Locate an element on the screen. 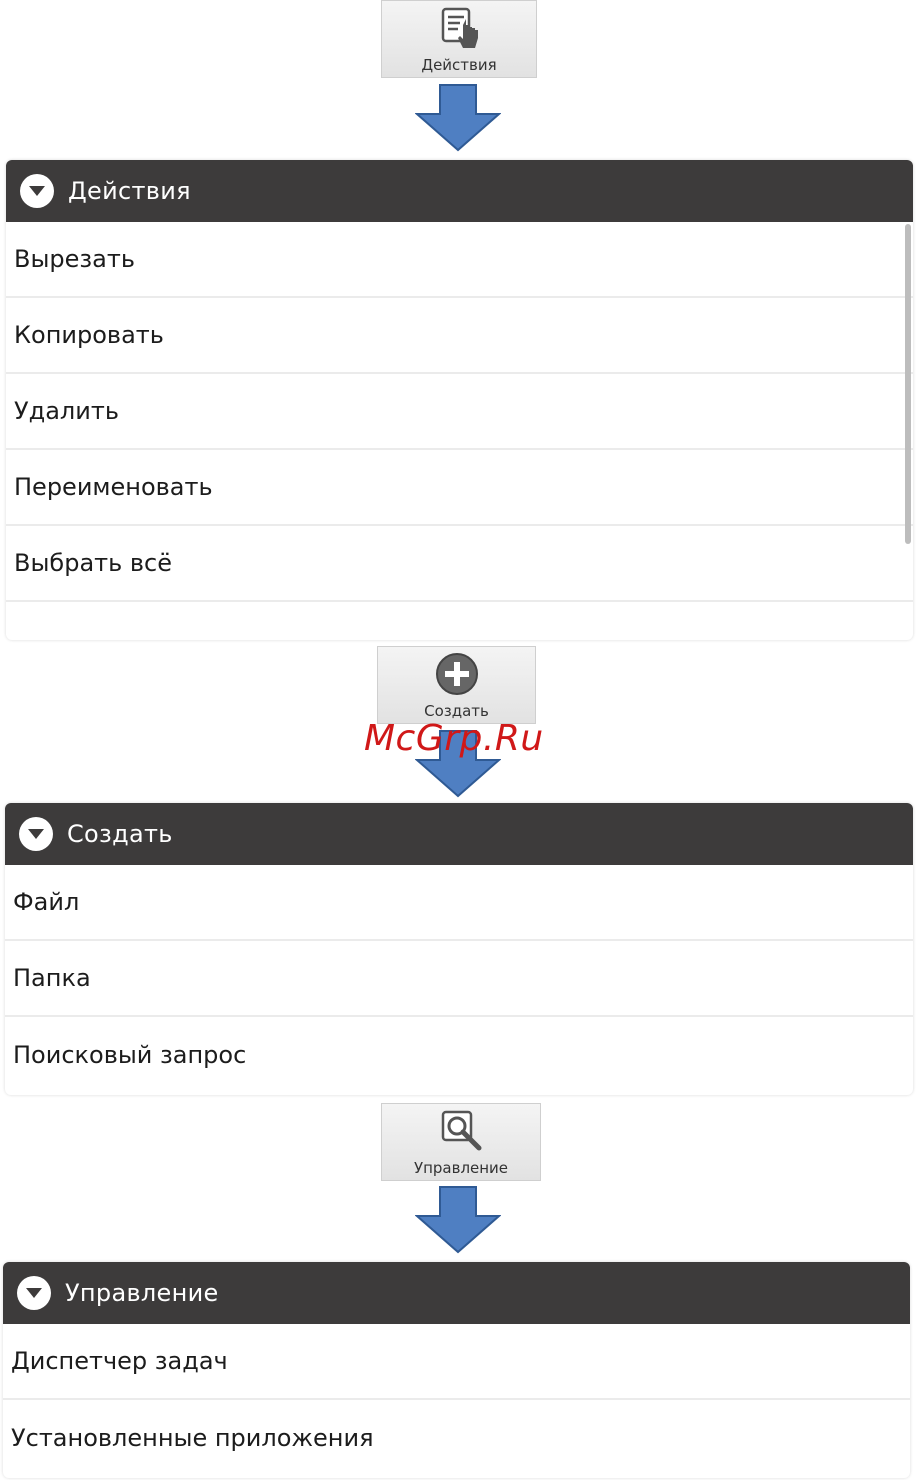 The image size is (917, 1480). create-button: Создать is located at coordinates (456, 685).